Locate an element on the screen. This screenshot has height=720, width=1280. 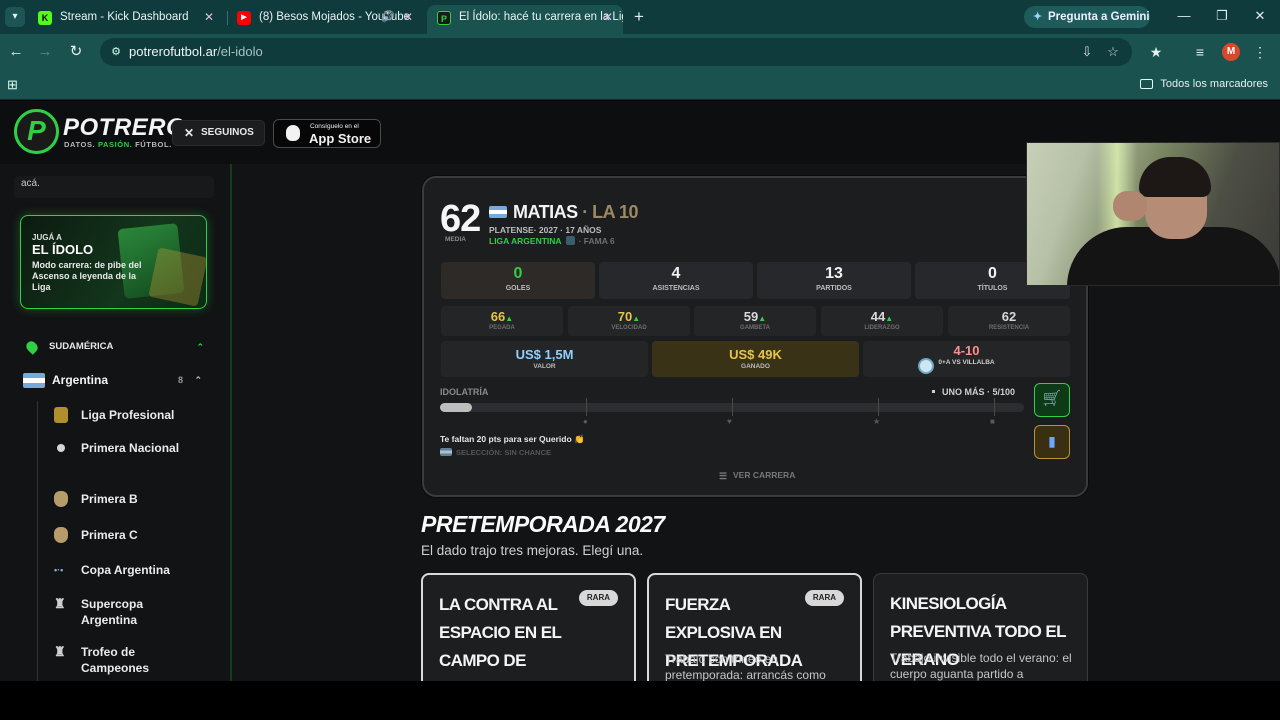
last-match-box: 4-10 0+A VS VILLALBA is located at coordinates (966, 359).